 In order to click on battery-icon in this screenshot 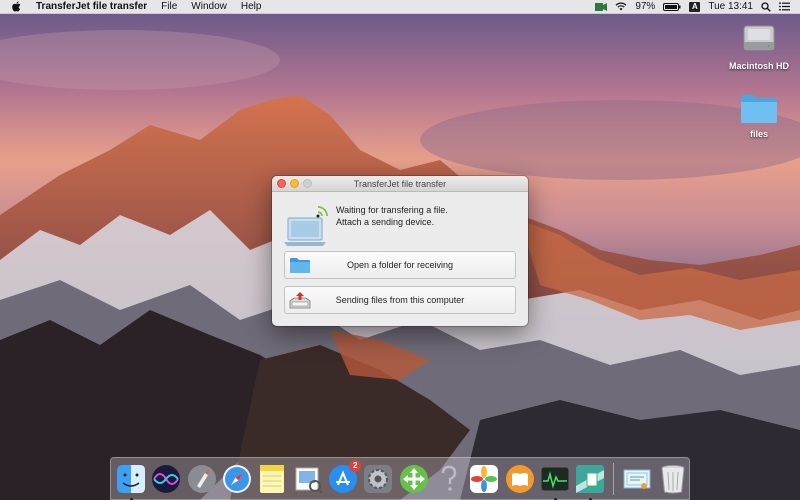, I will do `click(672, 6)`.